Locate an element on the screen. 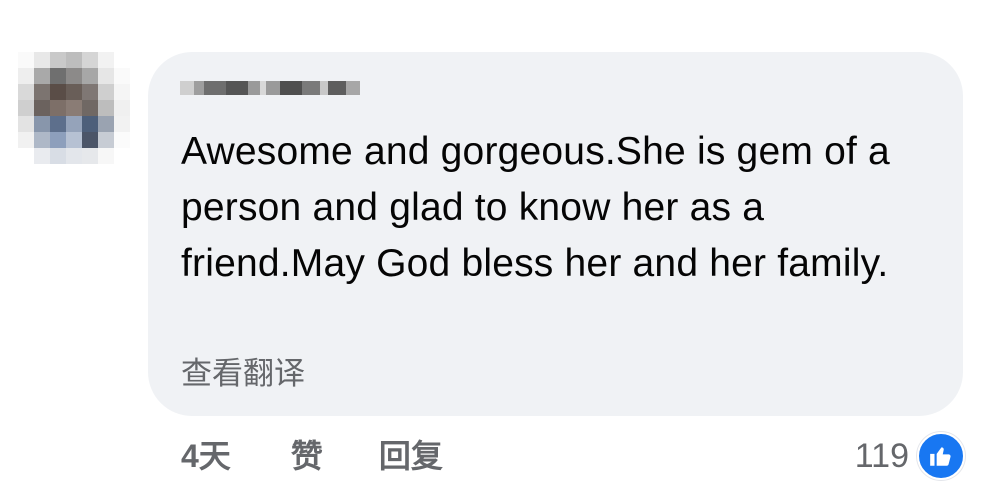 This screenshot has width=993, height=491. reply-button: 回复 is located at coordinates (411, 456).